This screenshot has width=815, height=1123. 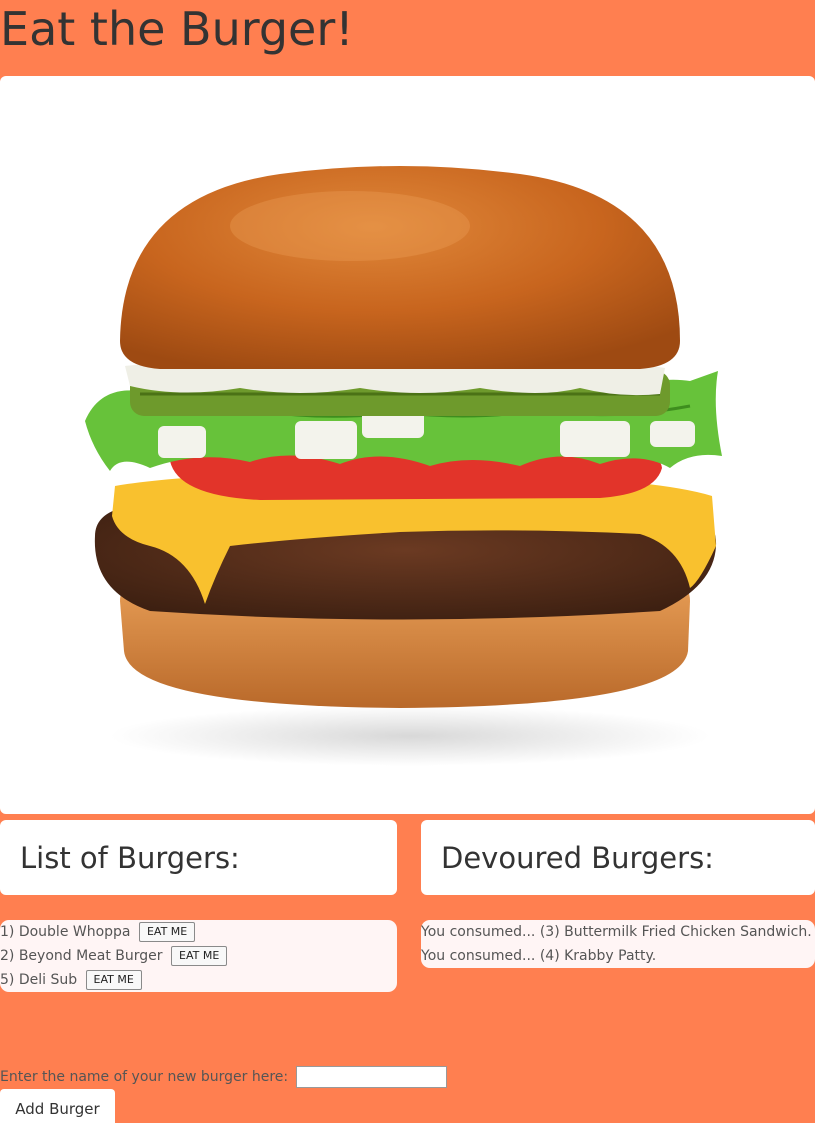 I want to click on list-item: 1) Double Whoppa EAT ME, so click(x=198, y=932).